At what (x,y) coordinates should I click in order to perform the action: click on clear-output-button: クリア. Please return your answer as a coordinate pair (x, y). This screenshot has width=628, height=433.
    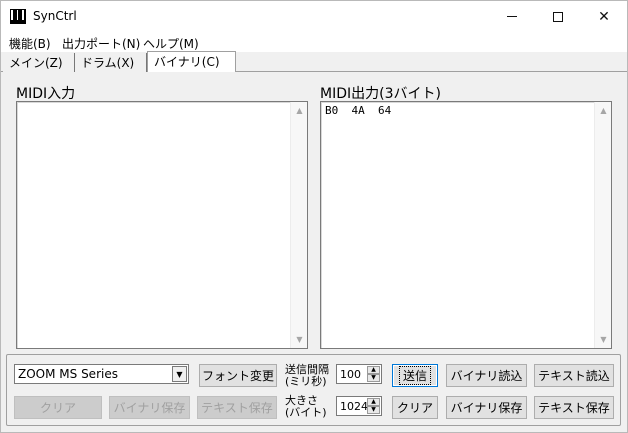
    Looking at the image, I should click on (415, 407).